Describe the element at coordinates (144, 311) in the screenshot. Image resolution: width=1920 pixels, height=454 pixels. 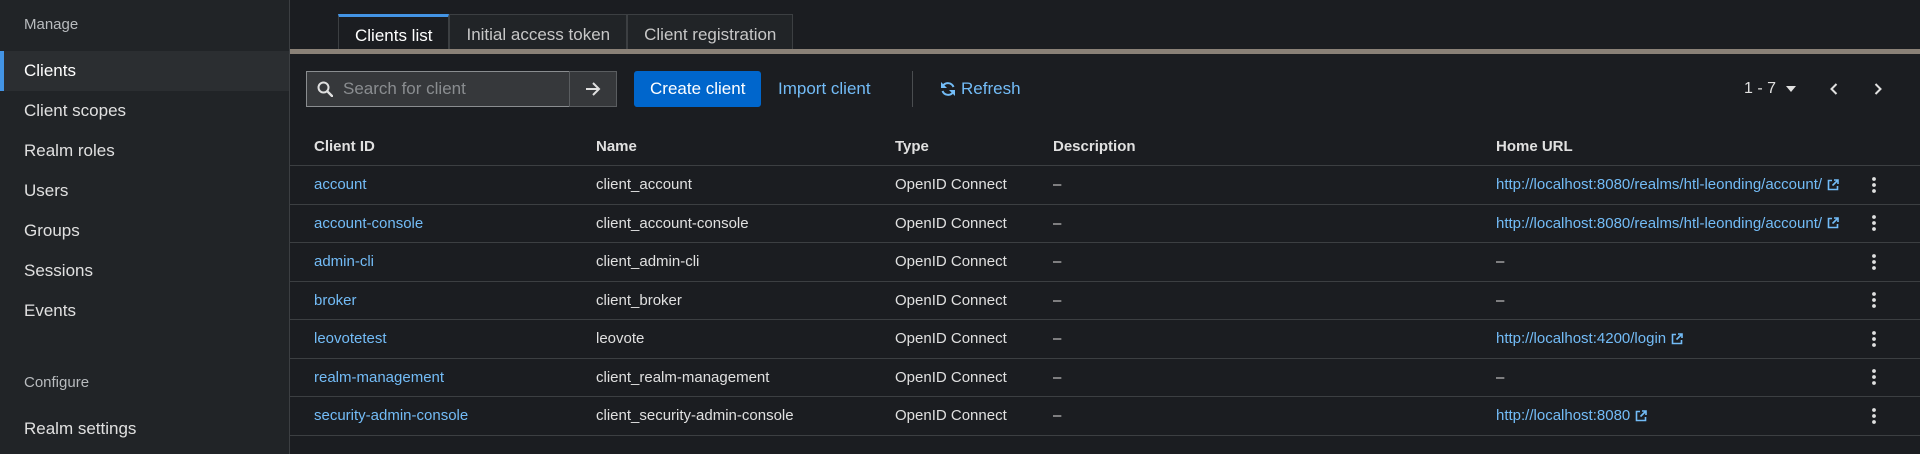
I see `sidebar-item-events: Events` at that location.